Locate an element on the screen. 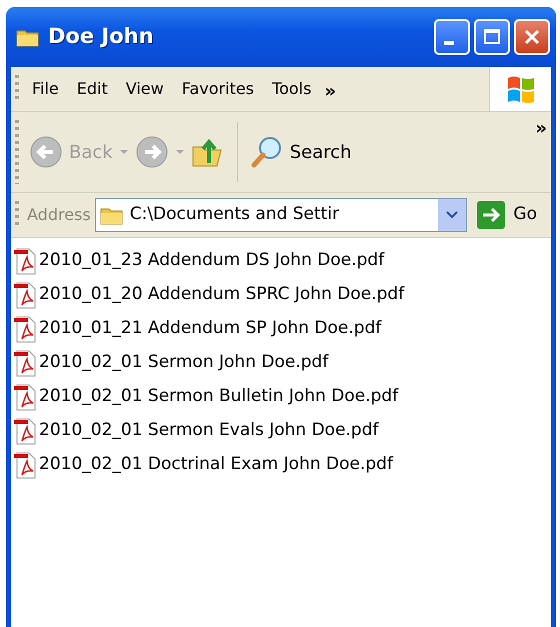 This screenshot has width=560, height=627. address-label: Address is located at coordinates (59, 215).